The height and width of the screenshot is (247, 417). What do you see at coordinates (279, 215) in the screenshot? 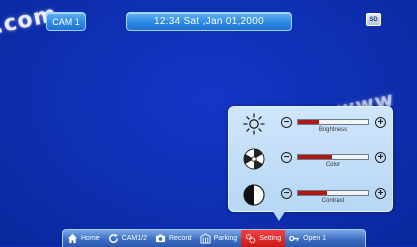
I see `panel-pointer` at bounding box center [279, 215].